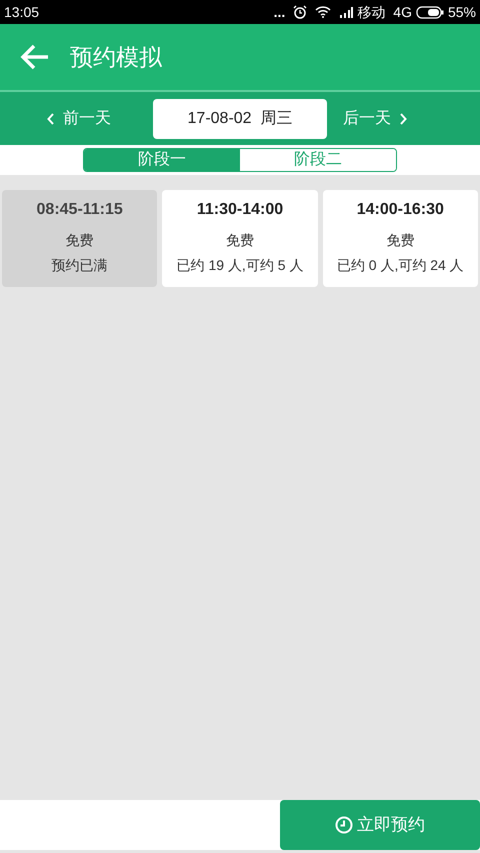 The height and width of the screenshot is (853, 480). I want to click on battery-icon, so click(430, 12).